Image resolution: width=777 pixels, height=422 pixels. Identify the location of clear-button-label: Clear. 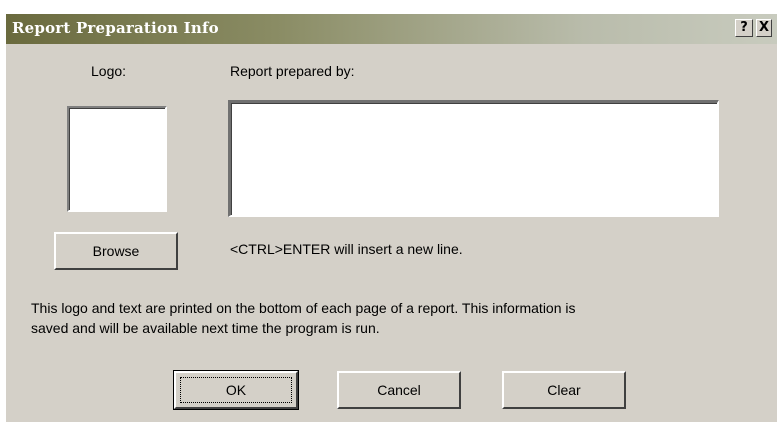
(564, 390).